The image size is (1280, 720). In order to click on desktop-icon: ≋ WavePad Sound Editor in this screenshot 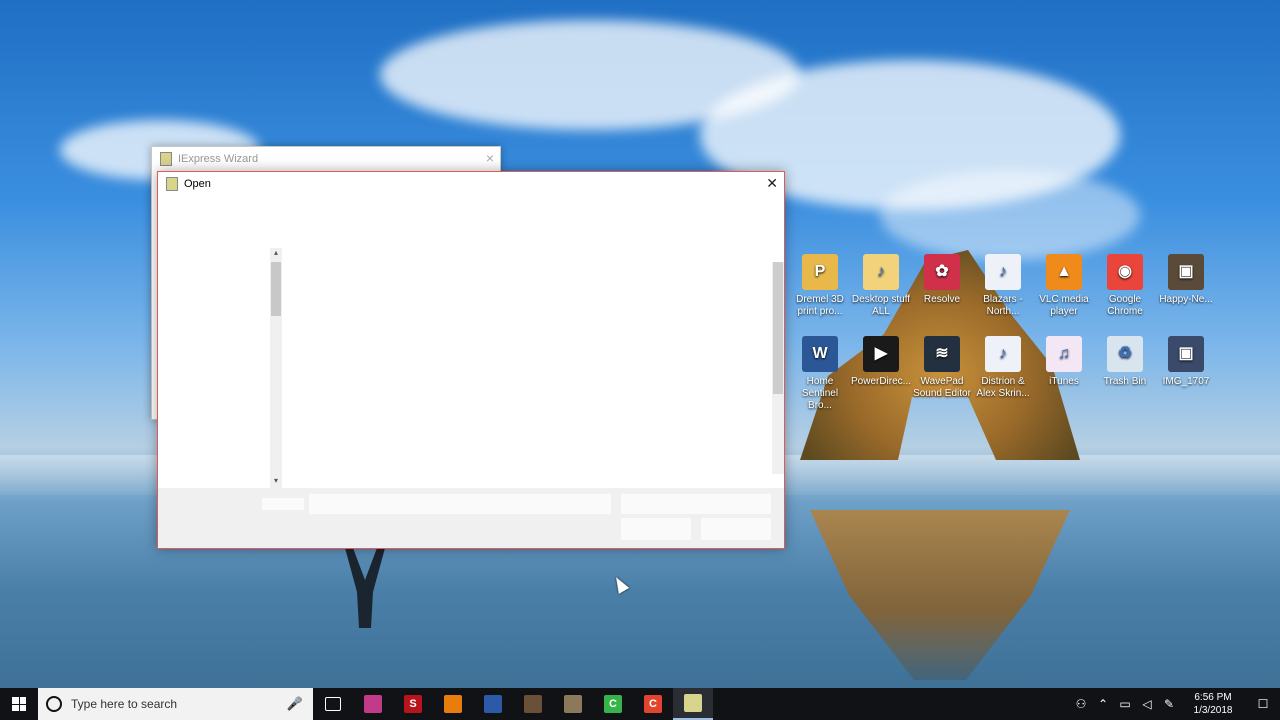, I will do `click(942, 368)`.